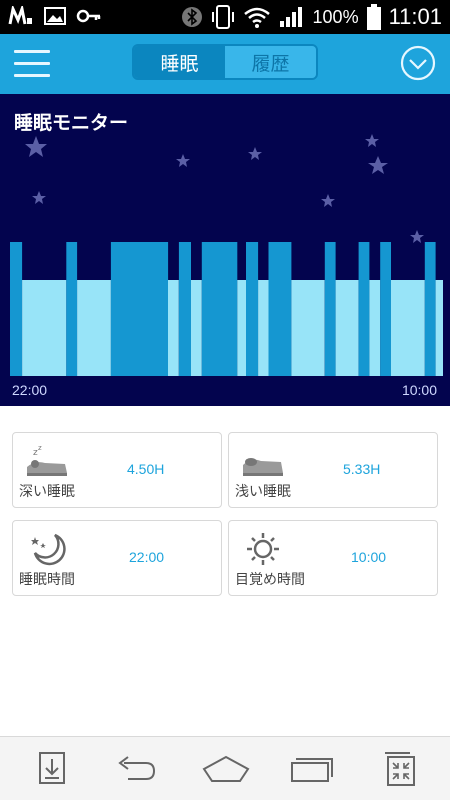  What do you see at coordinates (47, 460) in the screenshot?
I see `deep-sleep-icon: z z` at bounding box center [47, 460].